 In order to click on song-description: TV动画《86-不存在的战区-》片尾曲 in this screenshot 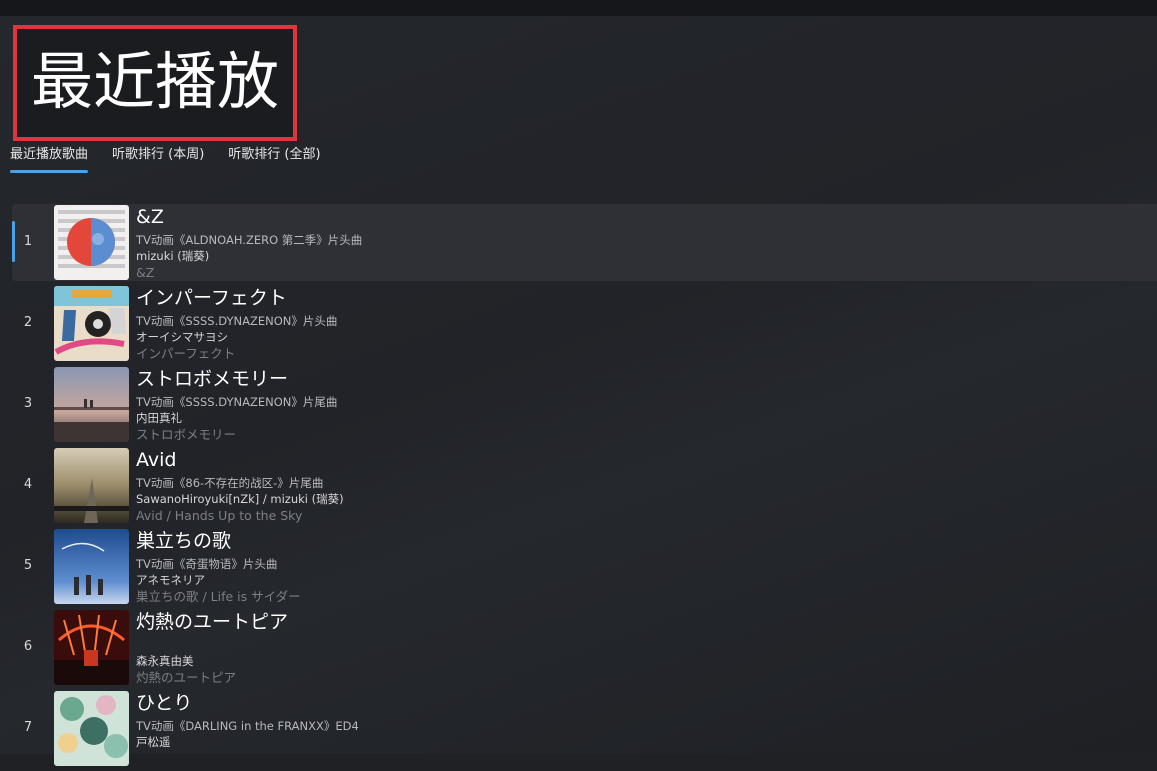, I will do `click(230, 483)`.